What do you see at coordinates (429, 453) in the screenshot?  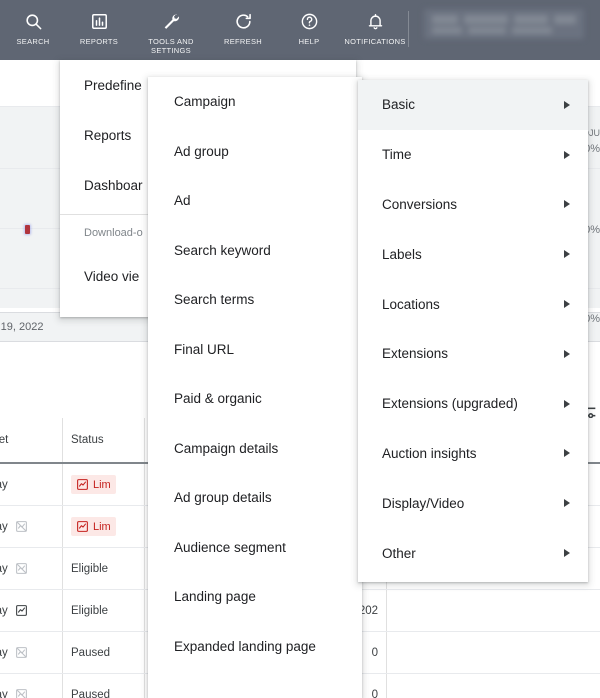 I see `report-category-item-label: Auction insights` at bounding box center [429, 453].